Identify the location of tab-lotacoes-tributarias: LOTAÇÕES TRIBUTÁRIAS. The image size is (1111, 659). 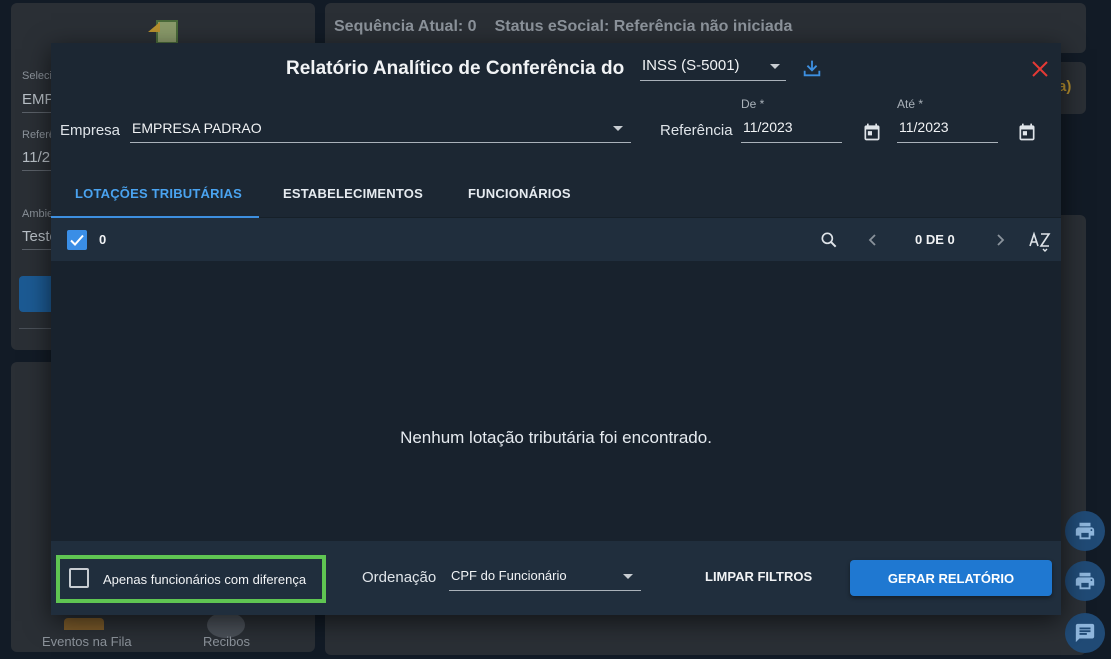
(158, 193).